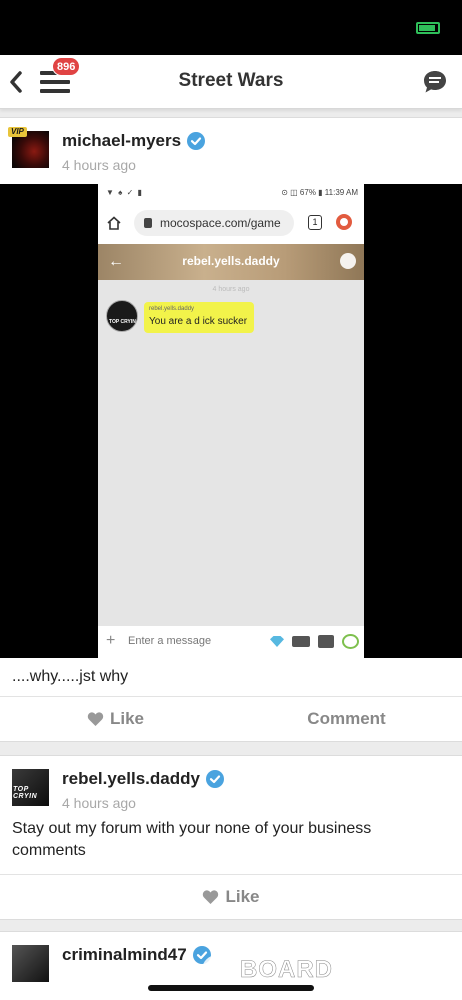 The image size is (462, 1000). Describe the element at coordinates (231, 27) in the screenshot. I see `status-bar` at that location.